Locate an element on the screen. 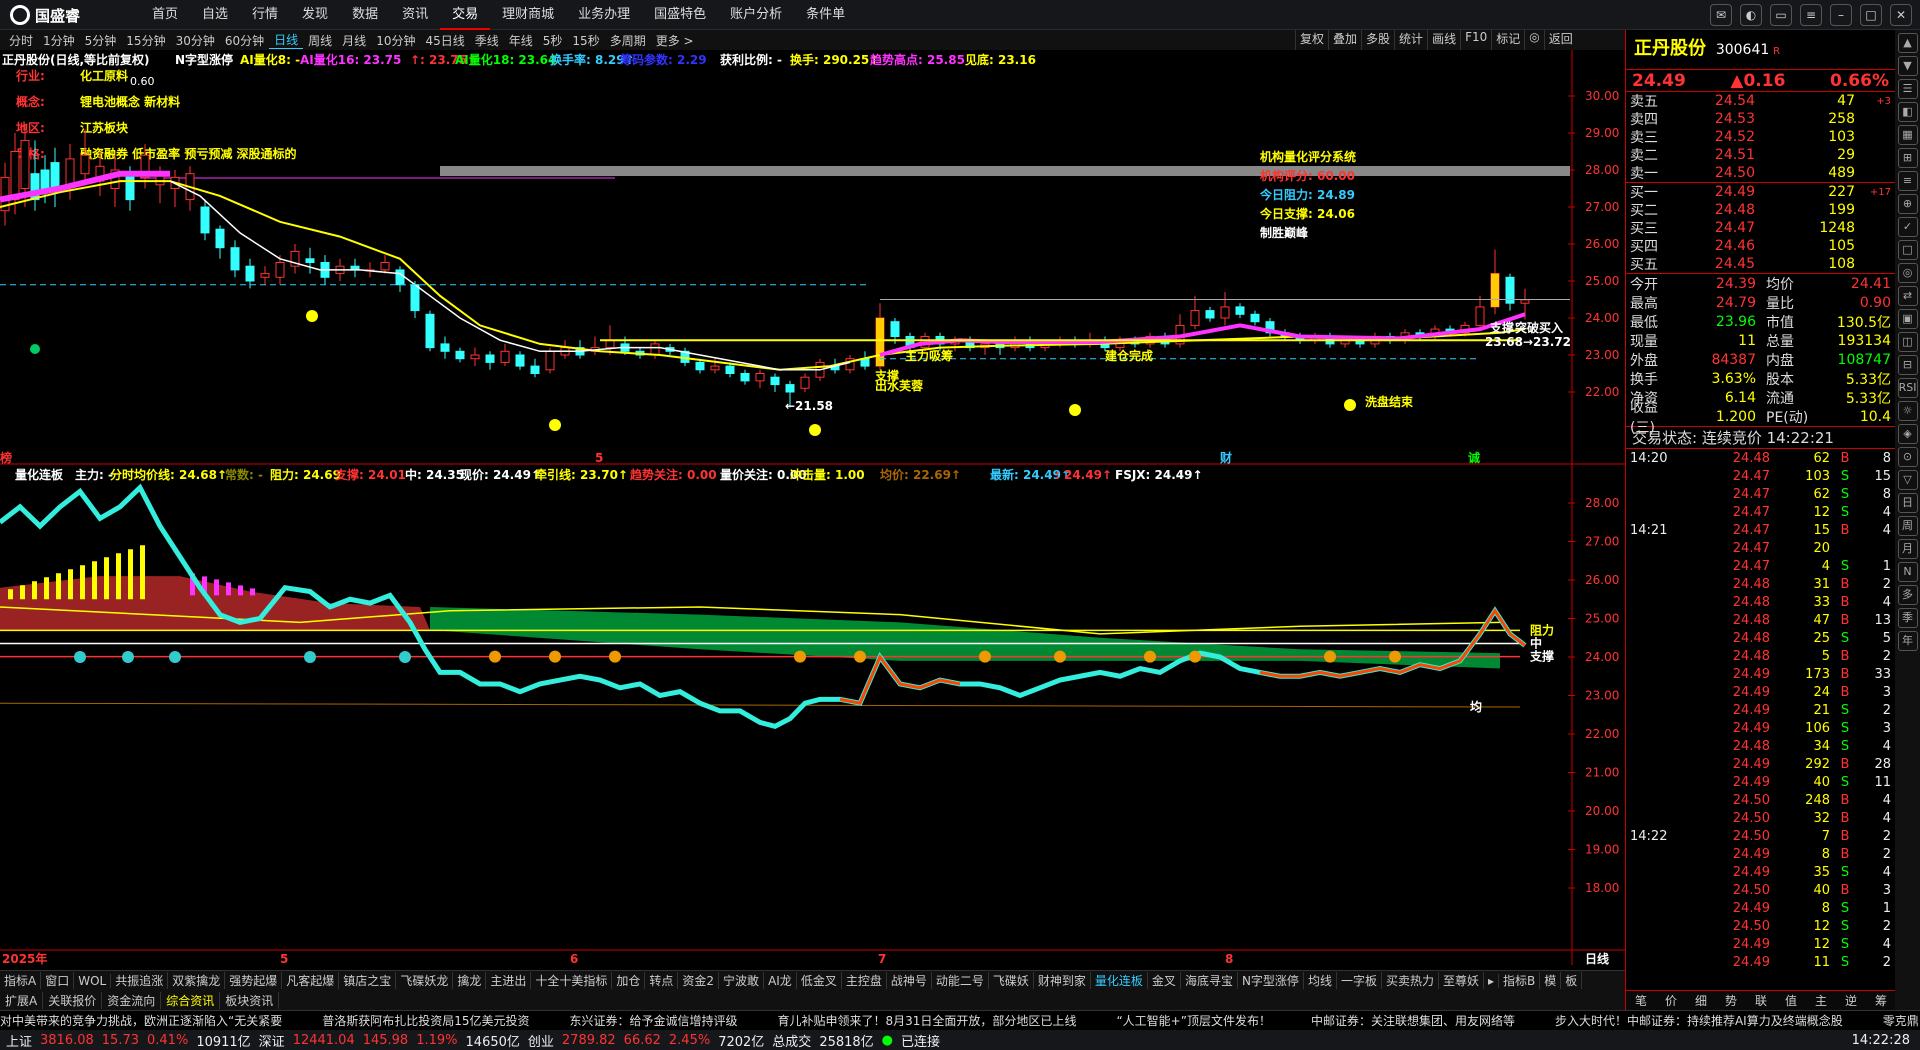 Image resolution: width=1920 pixels, height=1050 pixels. sidebar-tab-7: 逆 is located at coordinates (1851, 1000).